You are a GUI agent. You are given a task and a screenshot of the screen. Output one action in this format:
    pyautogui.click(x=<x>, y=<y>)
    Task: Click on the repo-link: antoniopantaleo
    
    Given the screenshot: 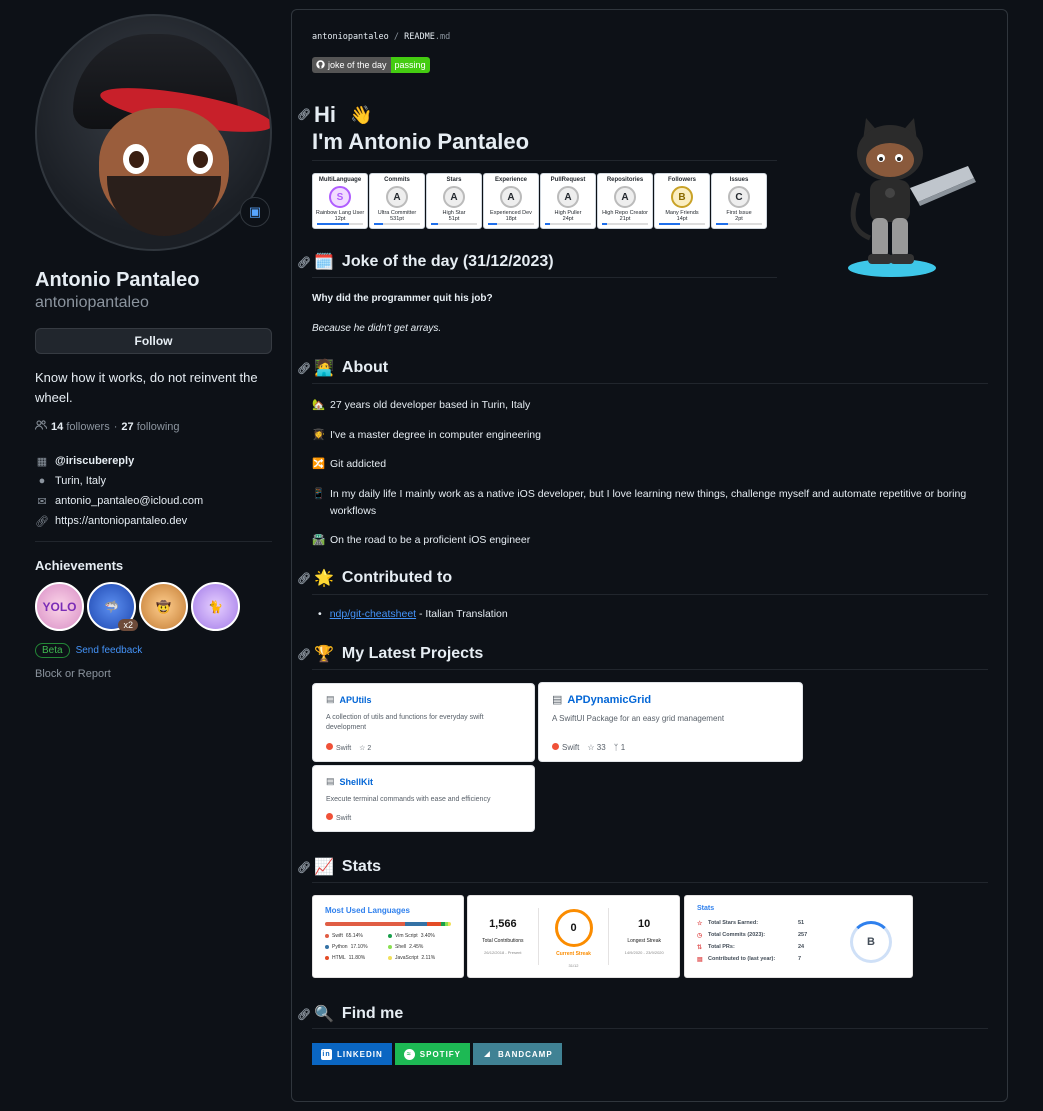 What is the action you would take?
    pyautogui.click(x=350, y=37)
    